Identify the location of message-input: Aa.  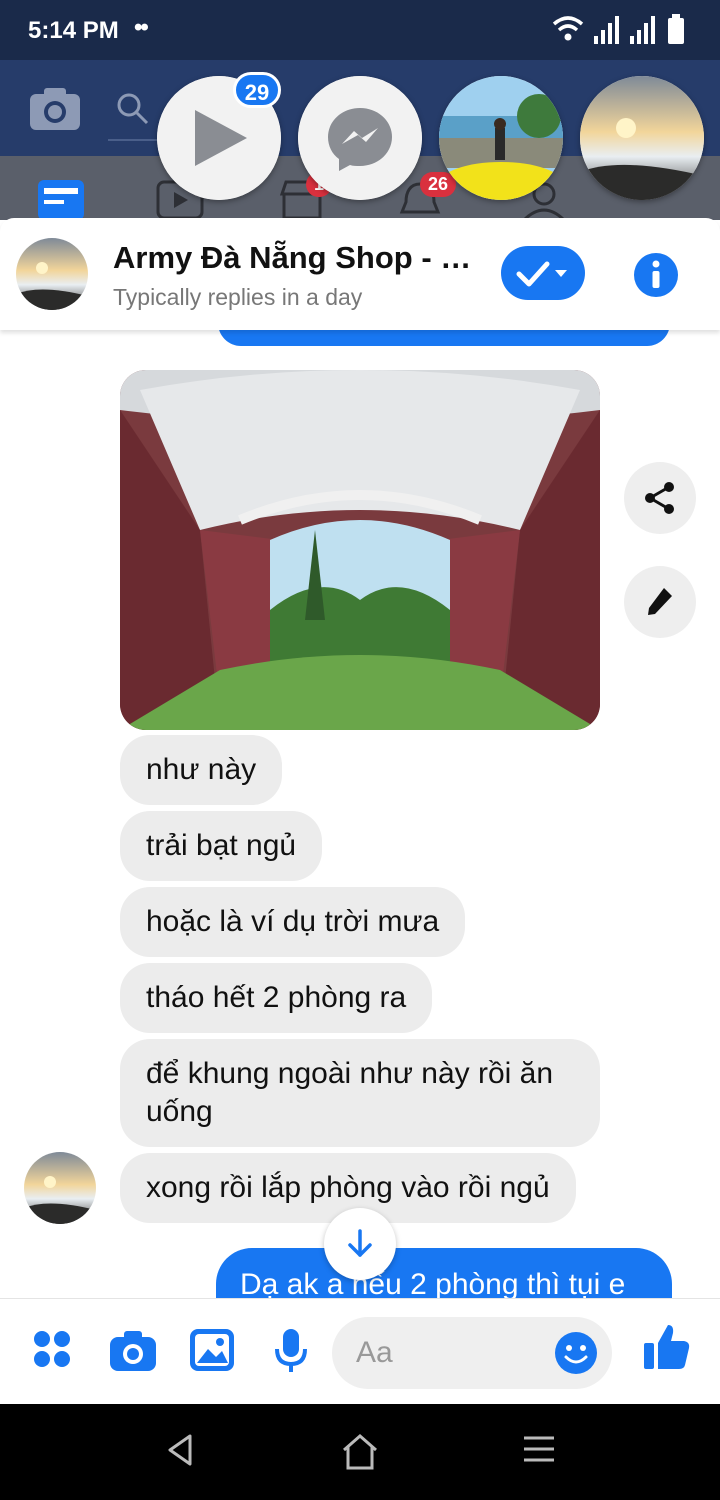
(472, 1353).